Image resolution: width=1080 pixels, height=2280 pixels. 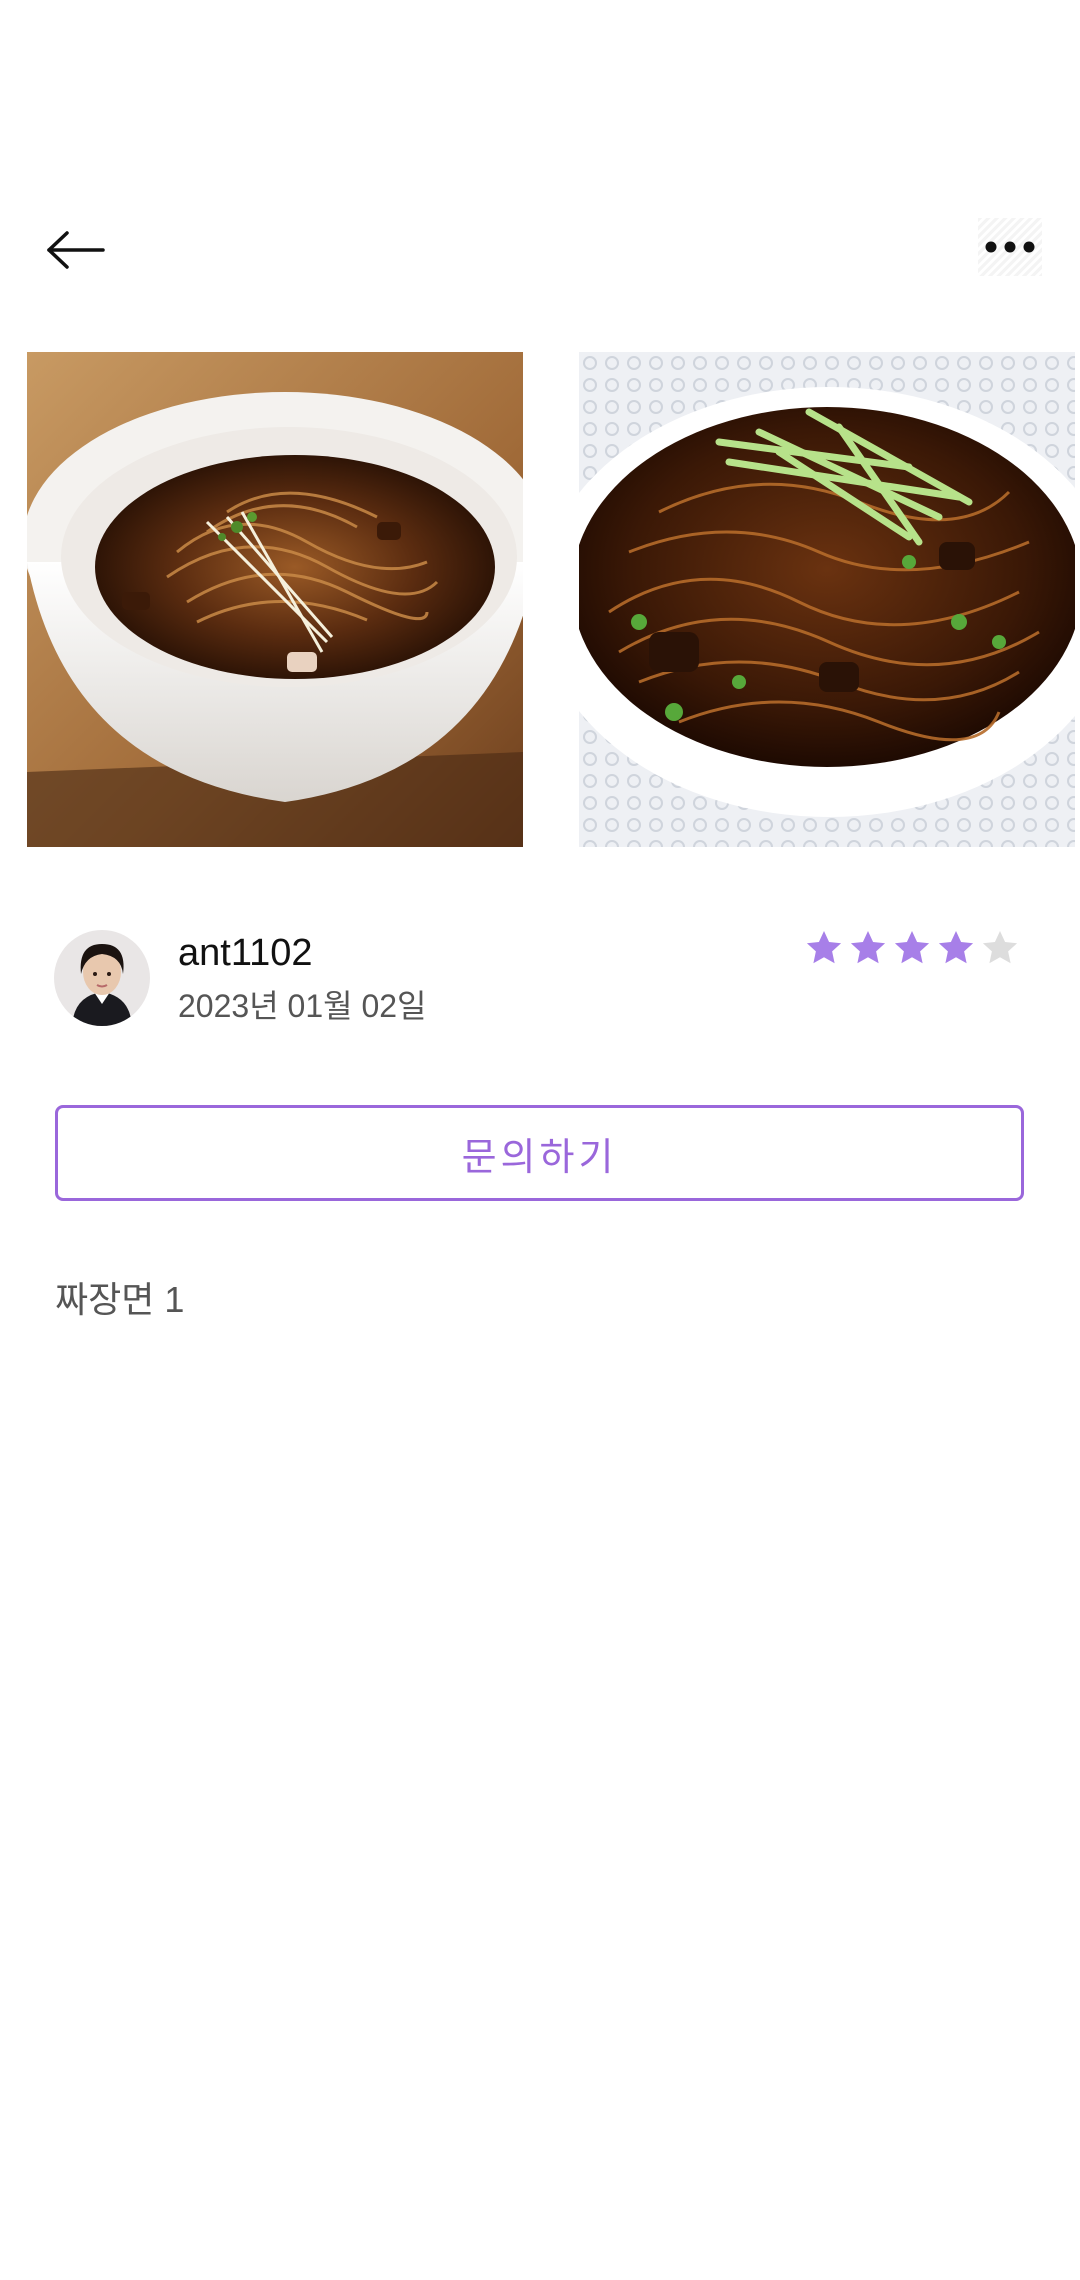 What do you see at coordinates (302, 1006) in the screenshot?
I see `review-date: 2023년 01월 02일` at bounding box center [302, 1006].